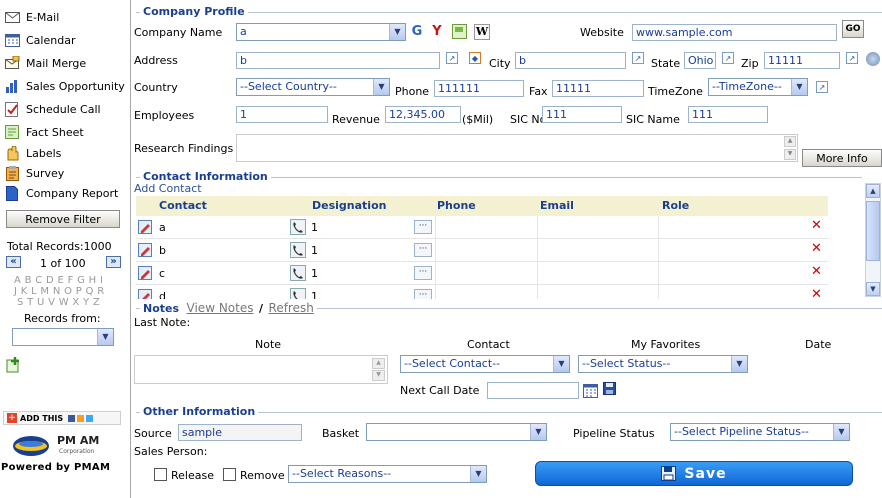 The width and height of the screenshot is (882, 498). What do you see at coordinates (822, 87) in the screenshot?
I see `timezone-picker-icon: ↗` at bounding box center [822, 87].